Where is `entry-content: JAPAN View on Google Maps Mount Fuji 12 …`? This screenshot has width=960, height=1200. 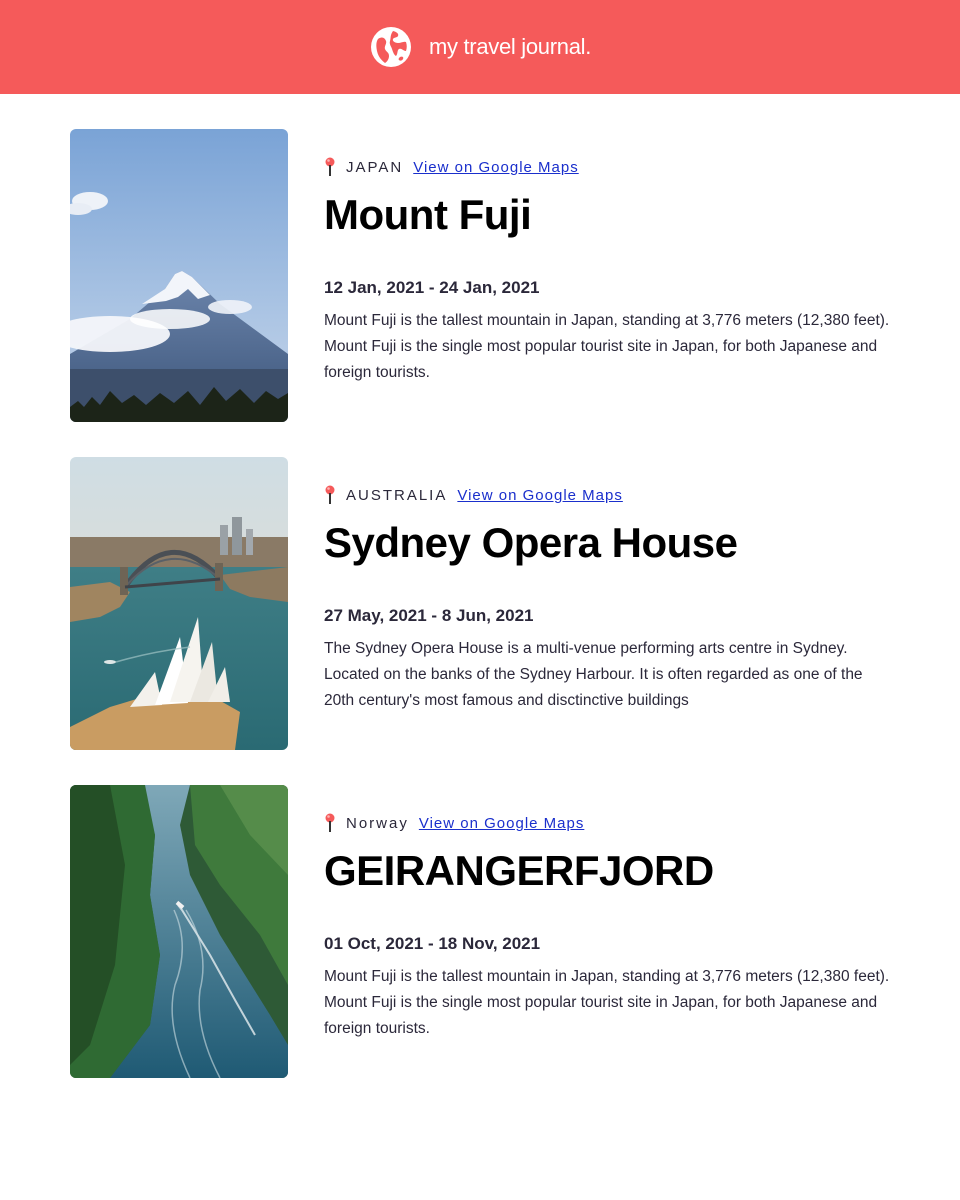
entry-content: JAPAN View on Google Maps Mount Fuji 12 … is located at coordinates (614, 275).